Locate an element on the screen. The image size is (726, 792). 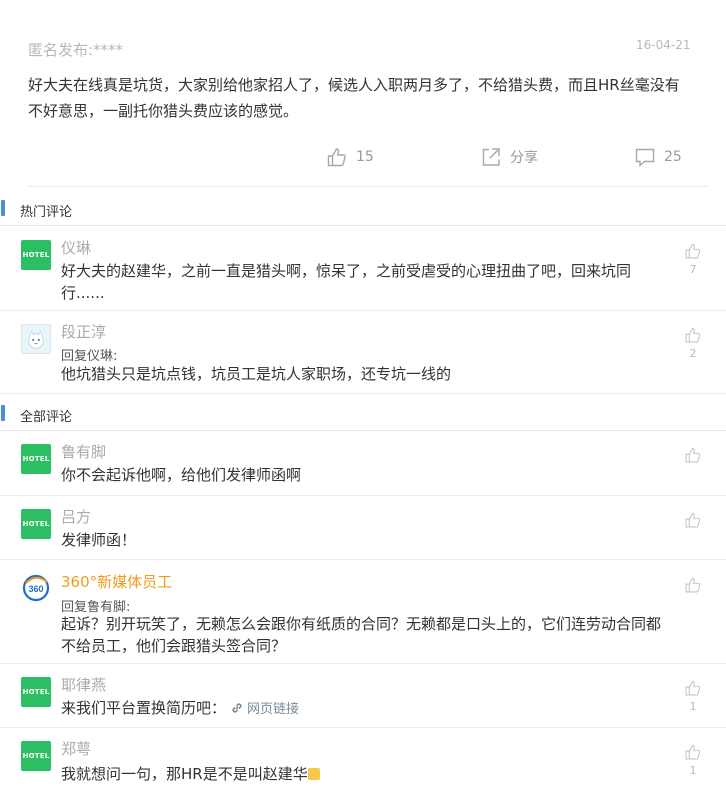
comment-author: 360°新媒体员工 is located at coordinates (116, 581).